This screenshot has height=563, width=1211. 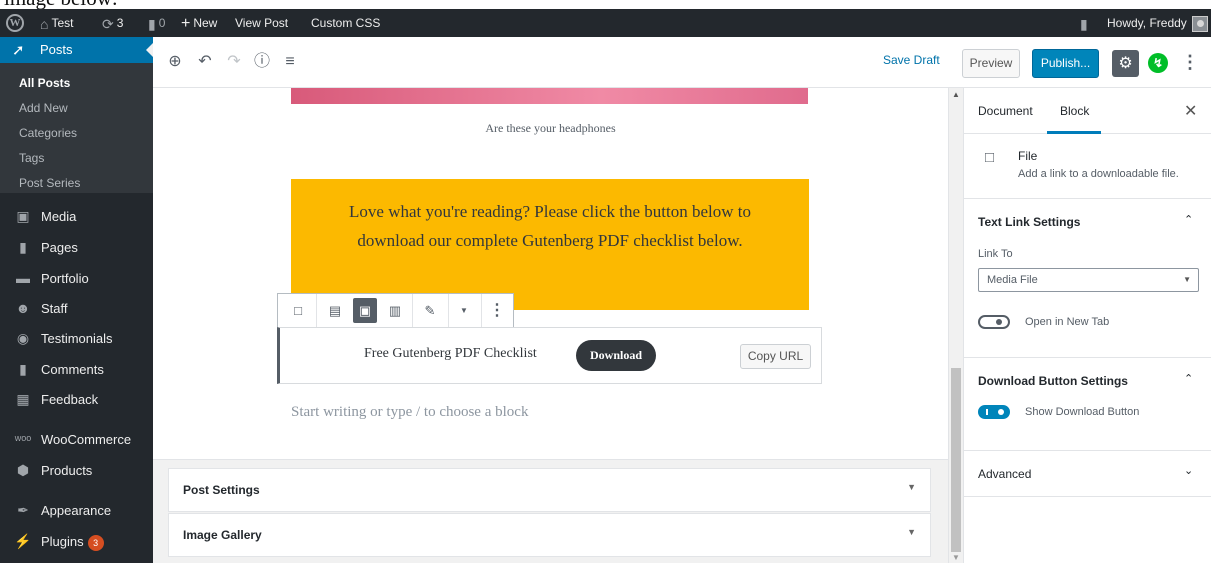 What do you see at coordinates (175, 62) in the screenshot?
I see `plus-circle-icon: ⊕` at bounding box center [175, 62].